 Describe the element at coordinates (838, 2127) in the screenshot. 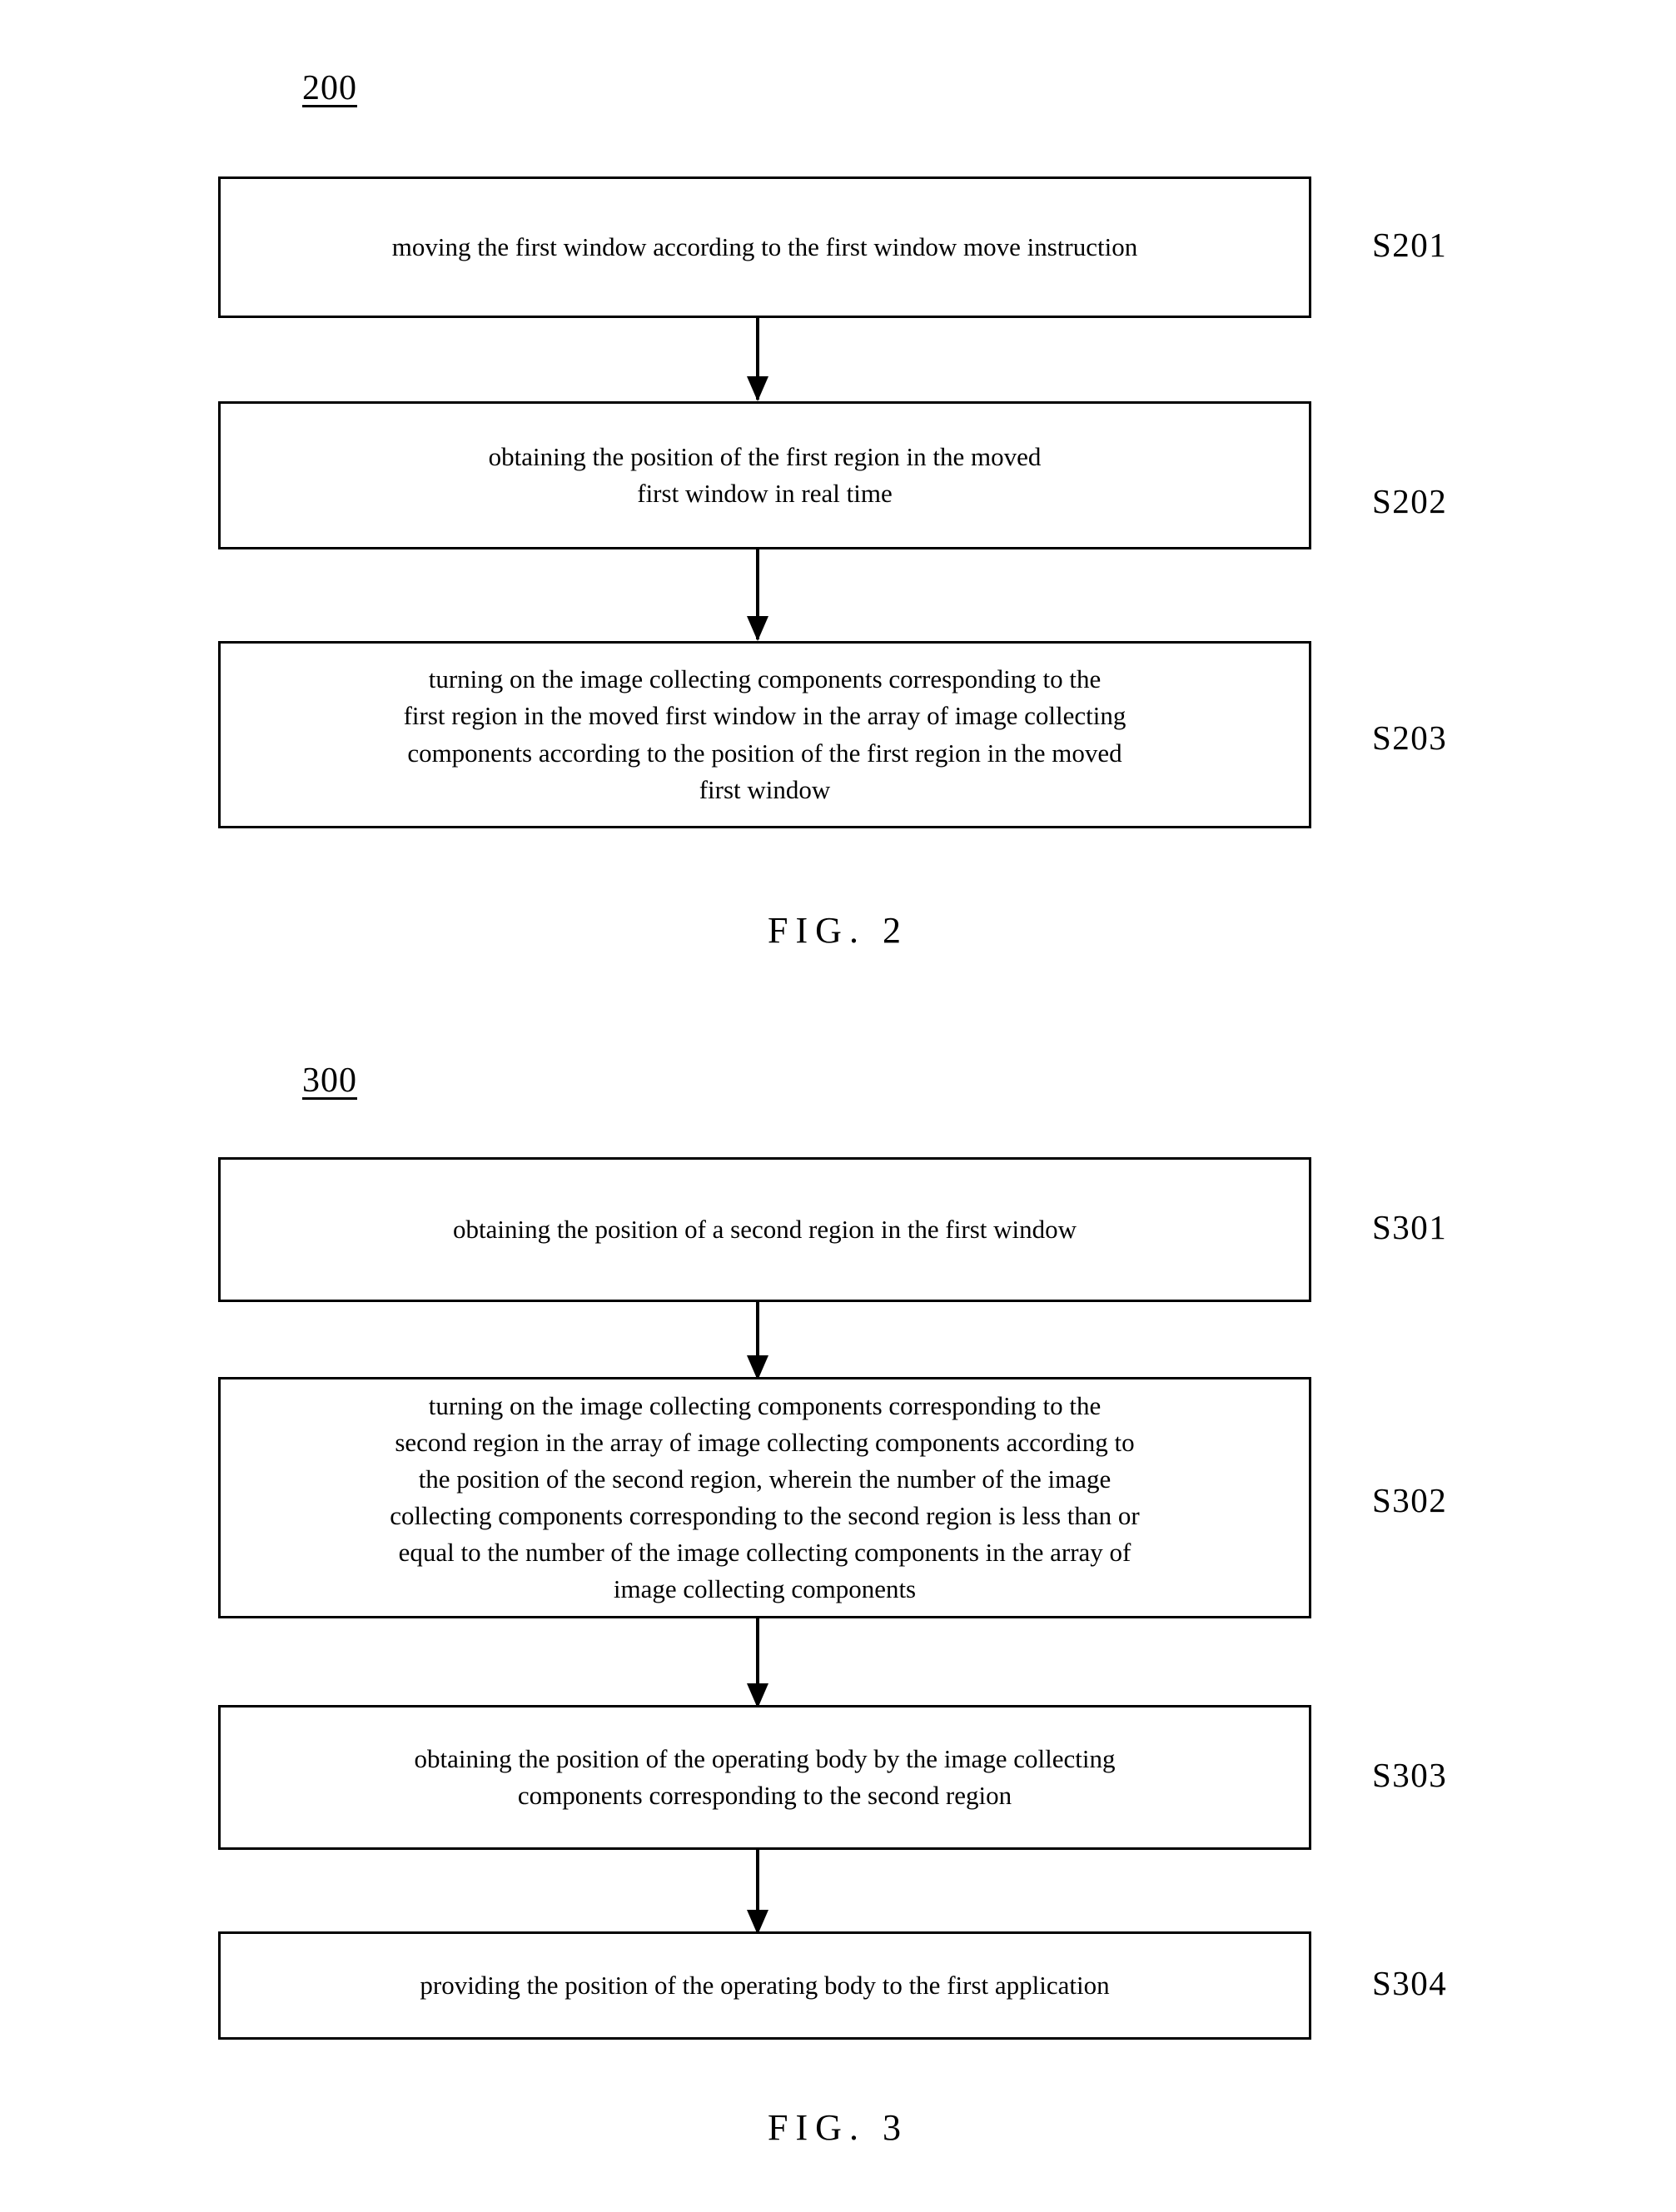

I see `figure-3-caption: FIG. 3` at that location.